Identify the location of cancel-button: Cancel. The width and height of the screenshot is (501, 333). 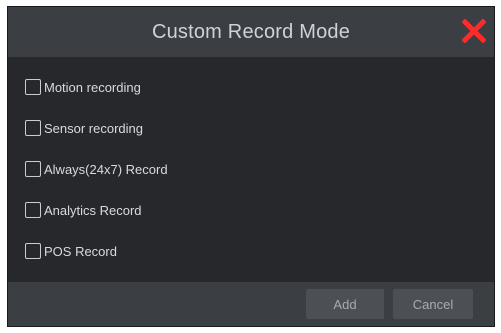
(433, 304).